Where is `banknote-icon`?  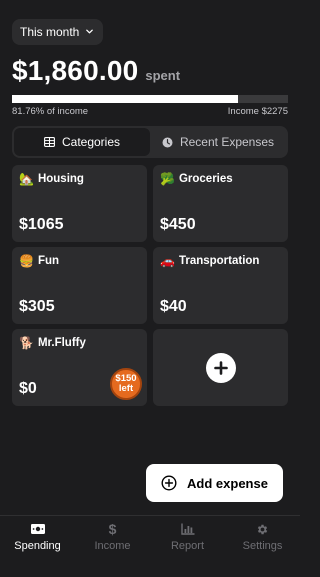
banknote-icon is located at coordinates (37, 529).